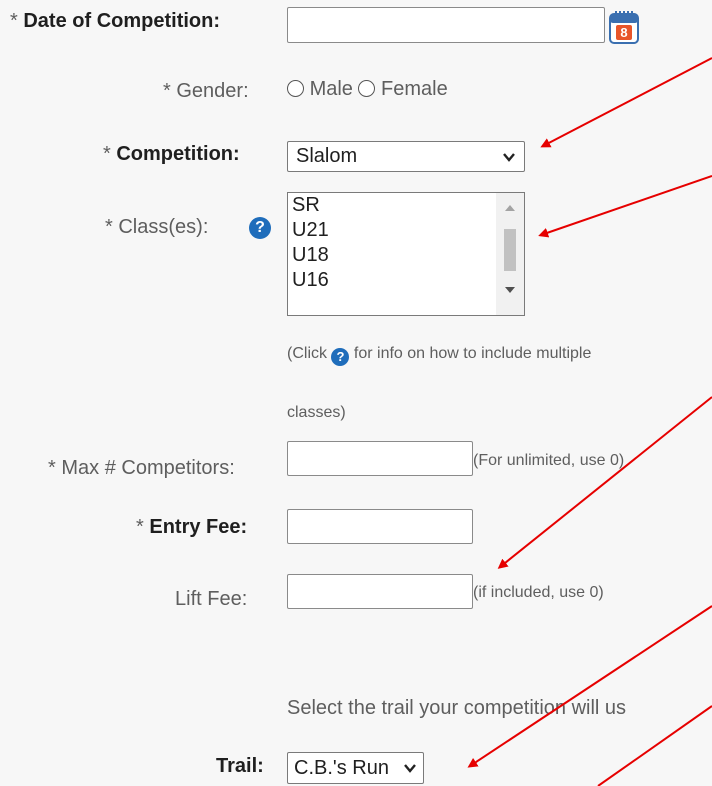 This screenshot has height=786, width=712. What do you see at coordinates (654, 745) in the screenshot?
I see `arrow-bottom` at bounding box center [654, 745].